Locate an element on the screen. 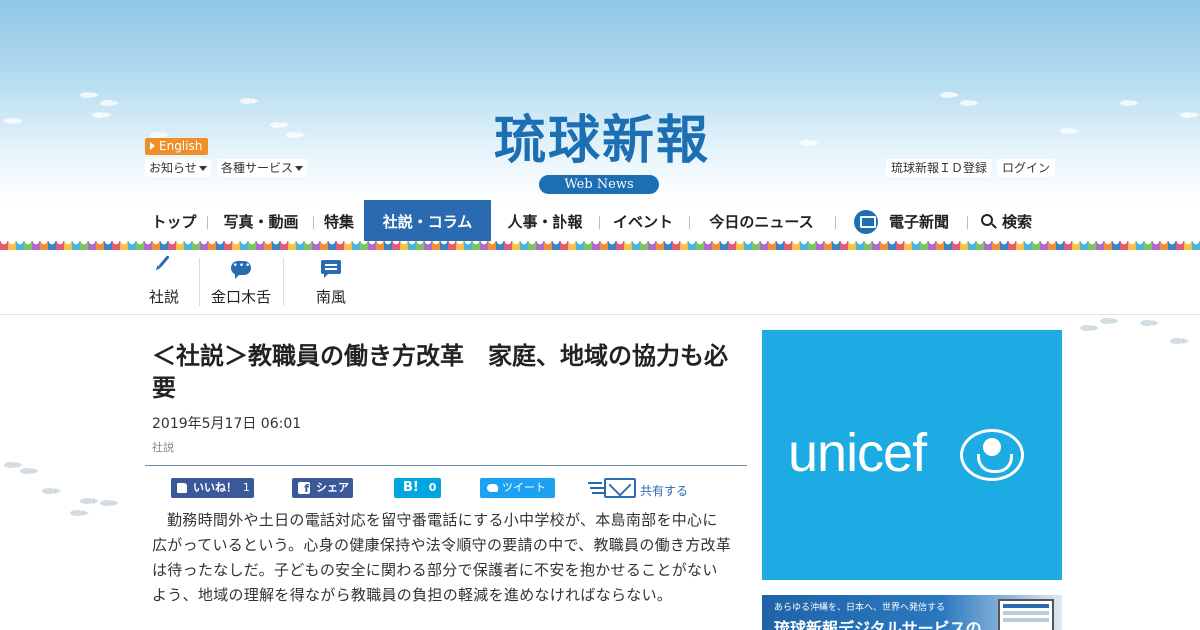 The image size is (1200, 630). facebook-icon: f is located at coordinates (304, 488).